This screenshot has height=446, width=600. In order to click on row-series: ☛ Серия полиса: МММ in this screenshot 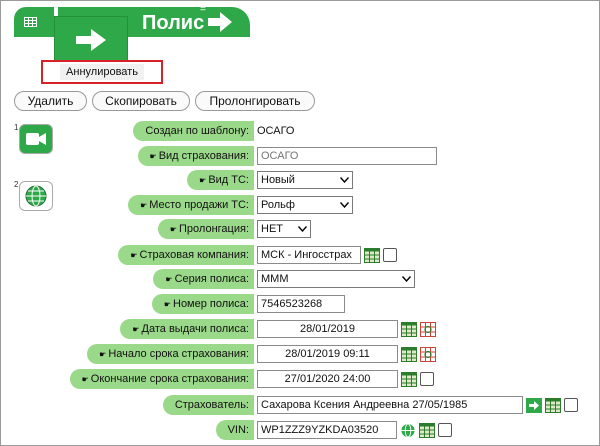, I will do `click(300, 279)`.